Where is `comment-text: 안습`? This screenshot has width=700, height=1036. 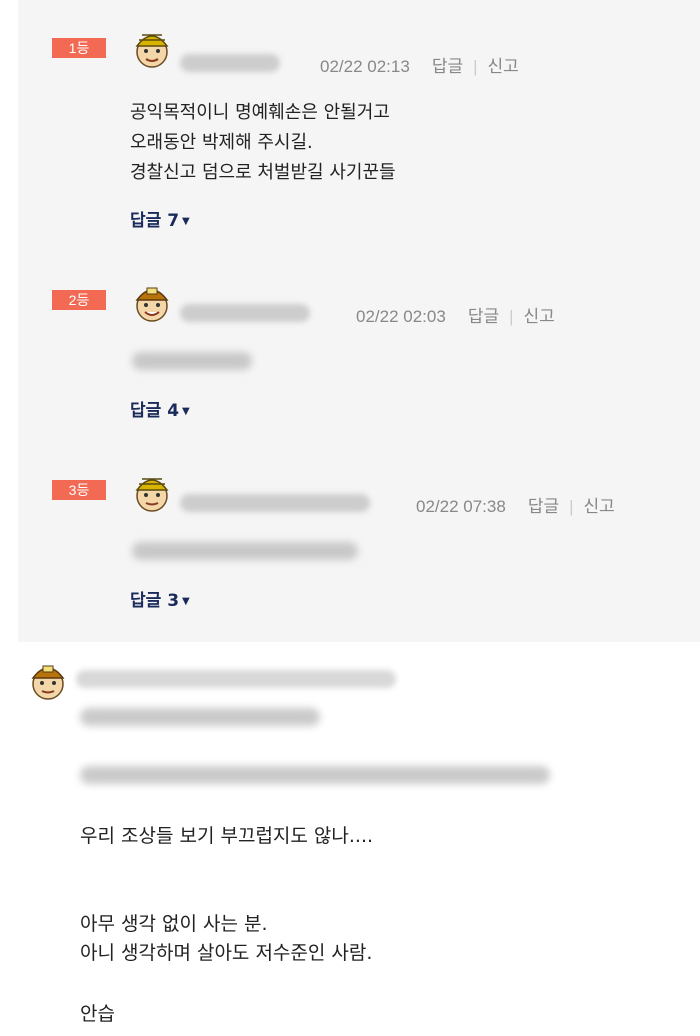
comment-text: 안습 is located at coordinates (97, 1014).